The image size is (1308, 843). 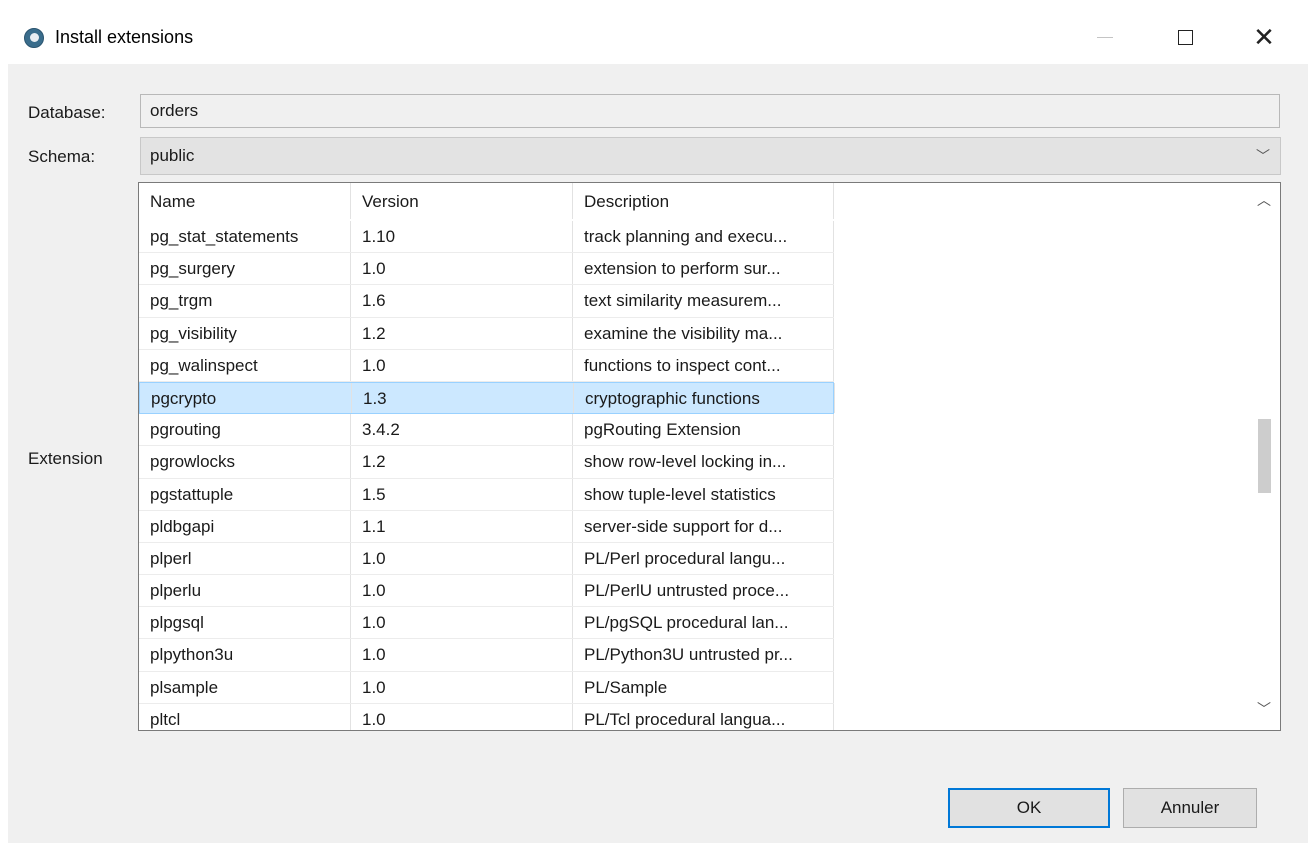 I want to click on cell-description: show tuple-level statistics, so click(x=703, y=494).